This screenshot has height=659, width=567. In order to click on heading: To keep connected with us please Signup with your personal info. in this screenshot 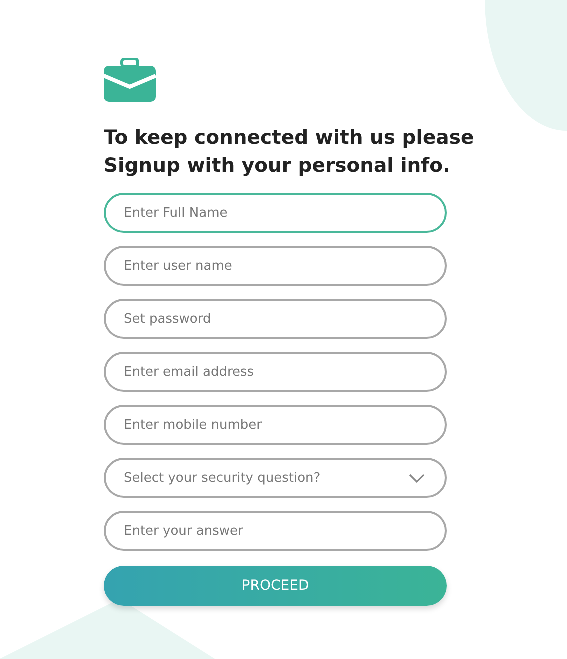, I will do `click(290, 152)`.